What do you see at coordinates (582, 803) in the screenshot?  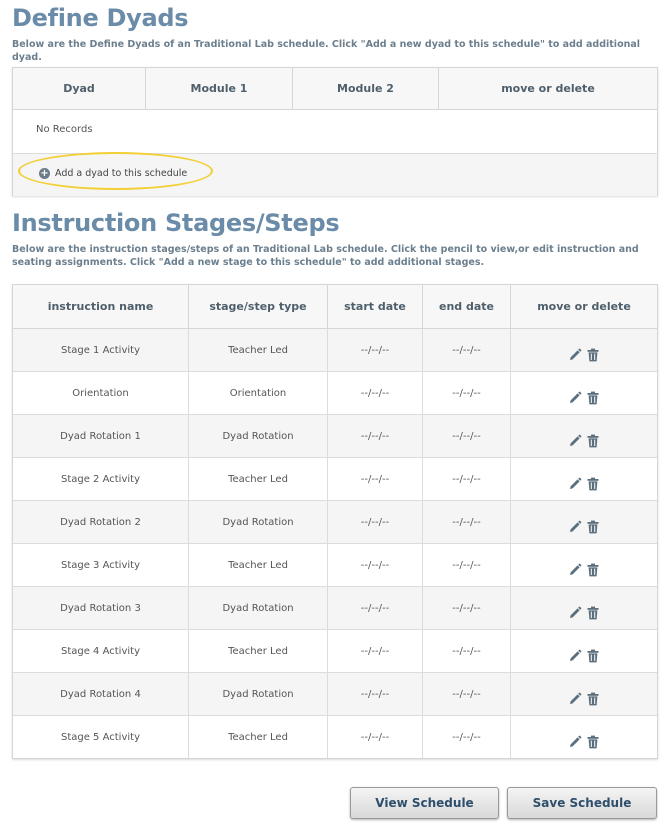 I see `save-schedule-button: Save Schedule` at bounding box center [582, 803].